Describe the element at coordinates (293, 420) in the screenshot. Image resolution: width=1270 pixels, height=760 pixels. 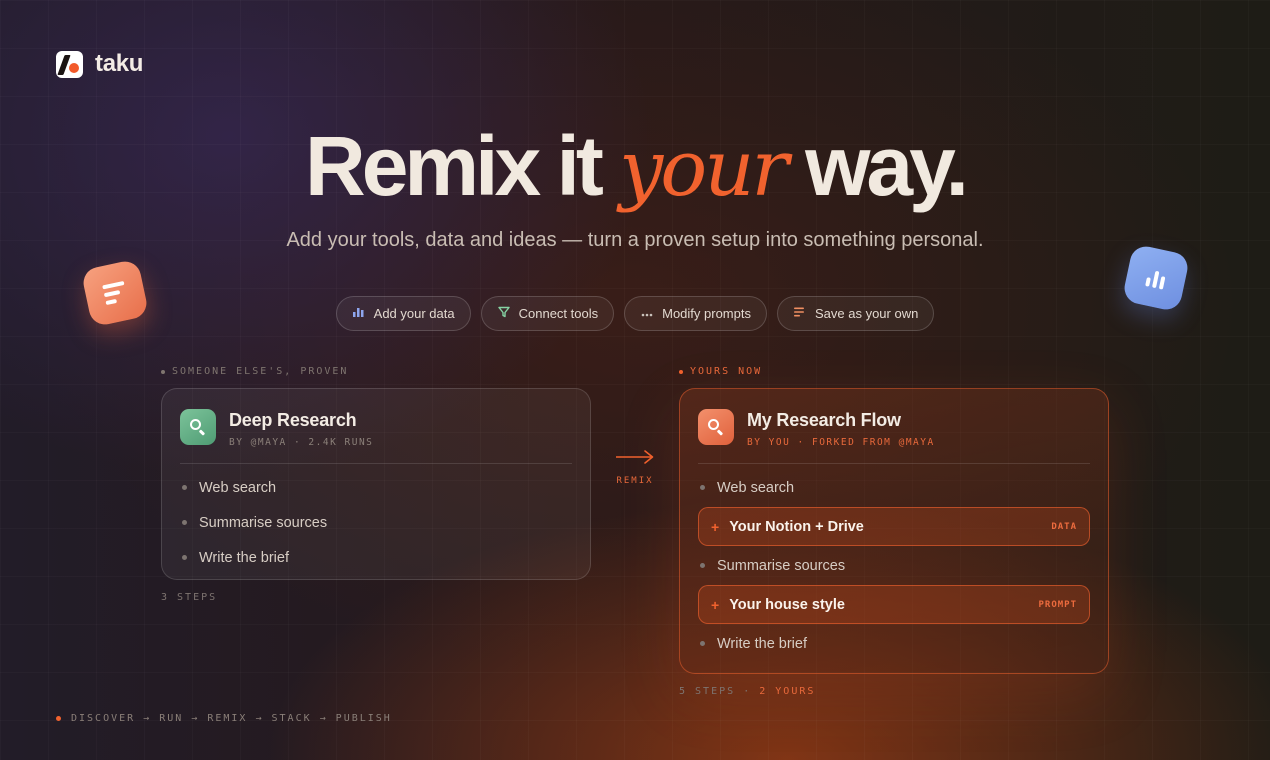
I see `card-title: Deep Research` at that location.